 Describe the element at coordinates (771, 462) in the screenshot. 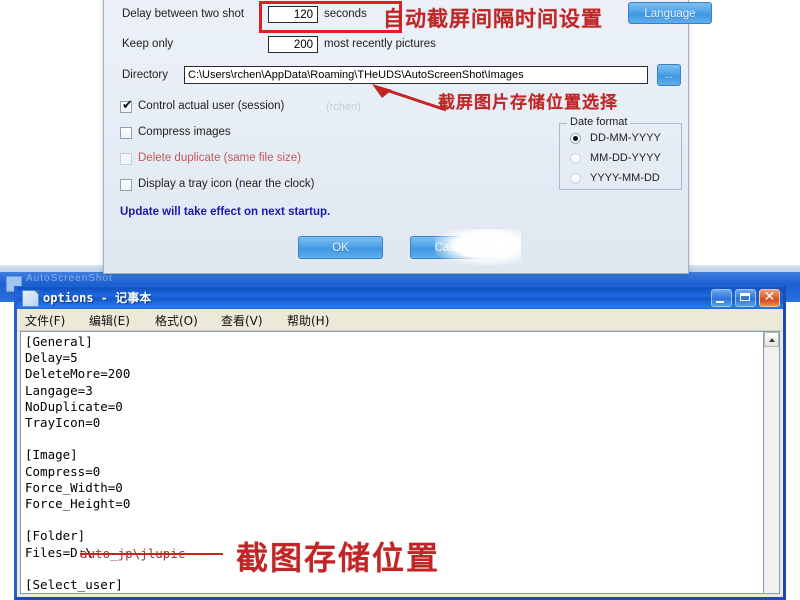

I see `notepad-vertical-scrollbar` at that location.